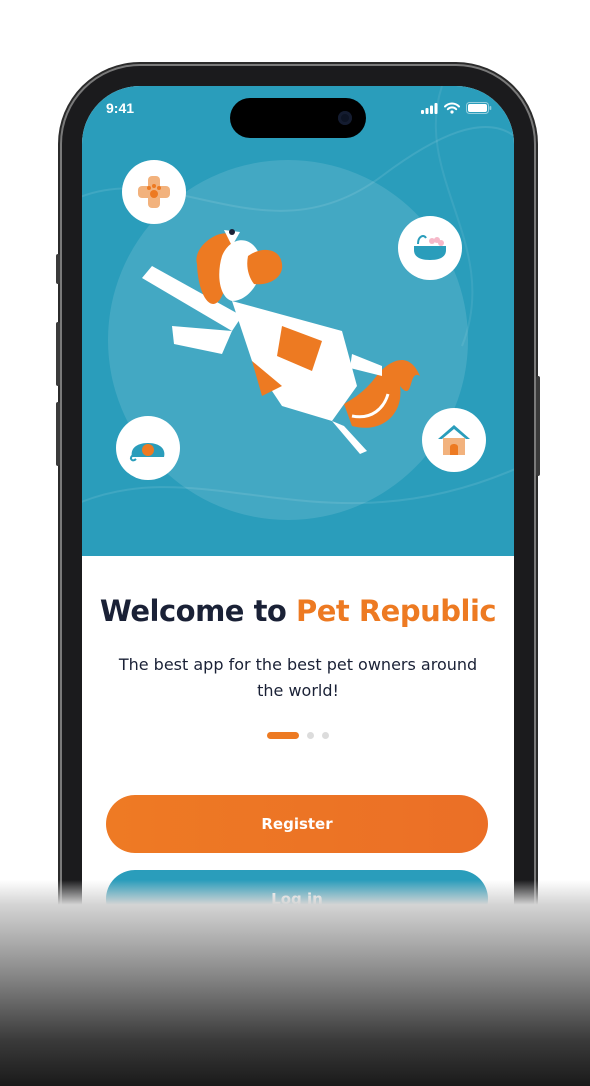 Image resolution: width=590 pixels, height=1086 pixels. Describe the element at coordinates (396, 611) in the screenshot. I see `brand-name: Pet Republic` at that location.